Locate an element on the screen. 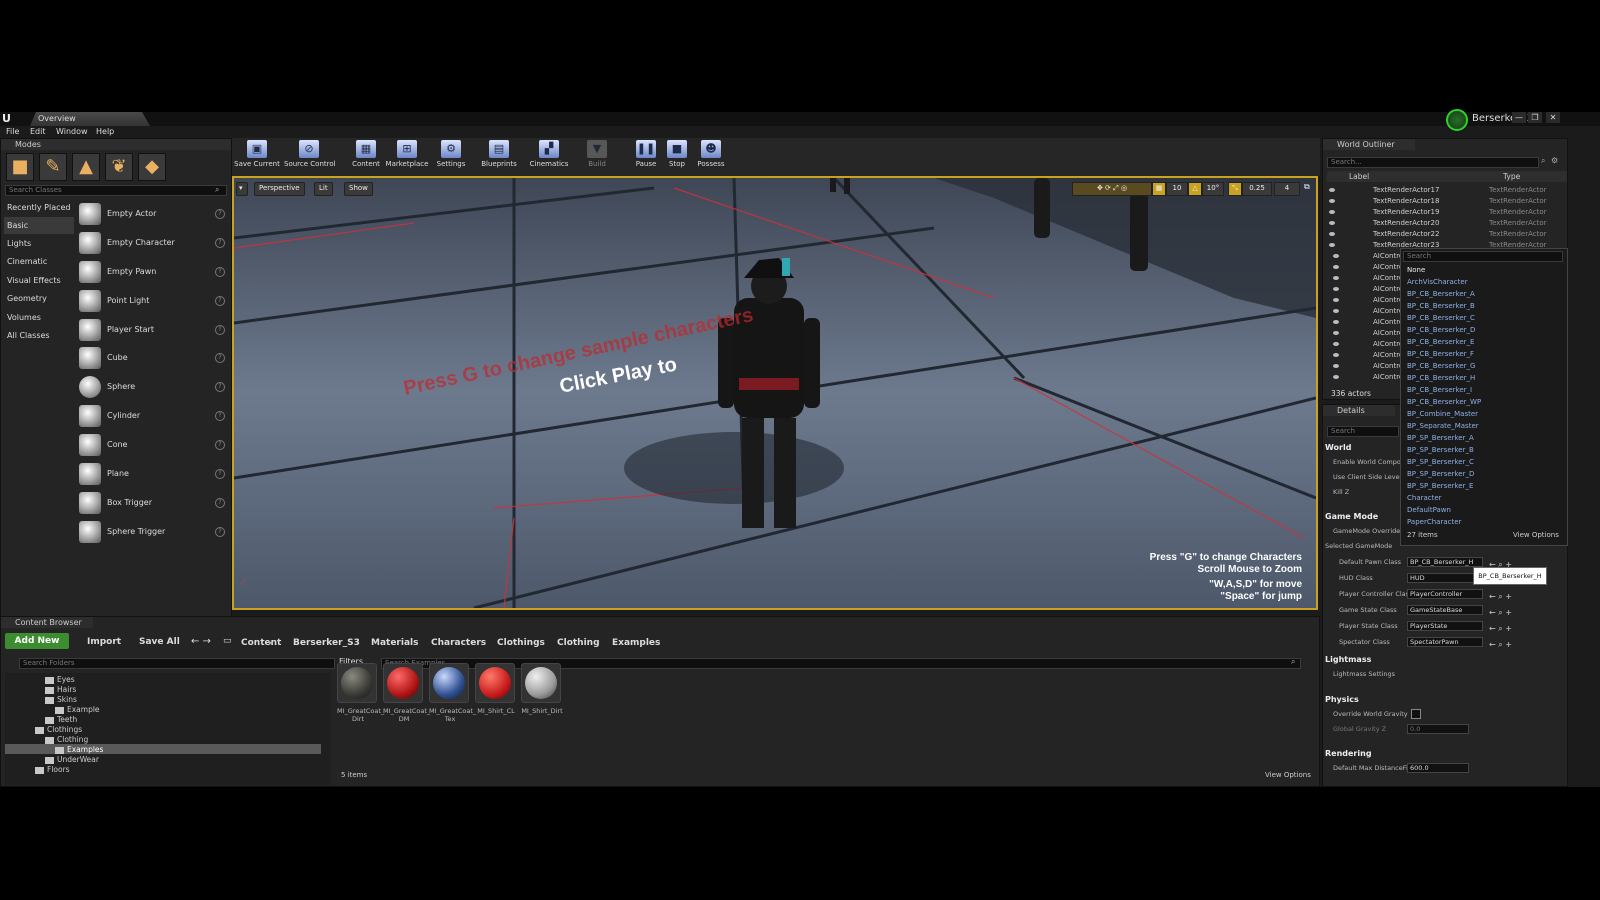  tree-folder: Floors is located at coordinates (52, 769).